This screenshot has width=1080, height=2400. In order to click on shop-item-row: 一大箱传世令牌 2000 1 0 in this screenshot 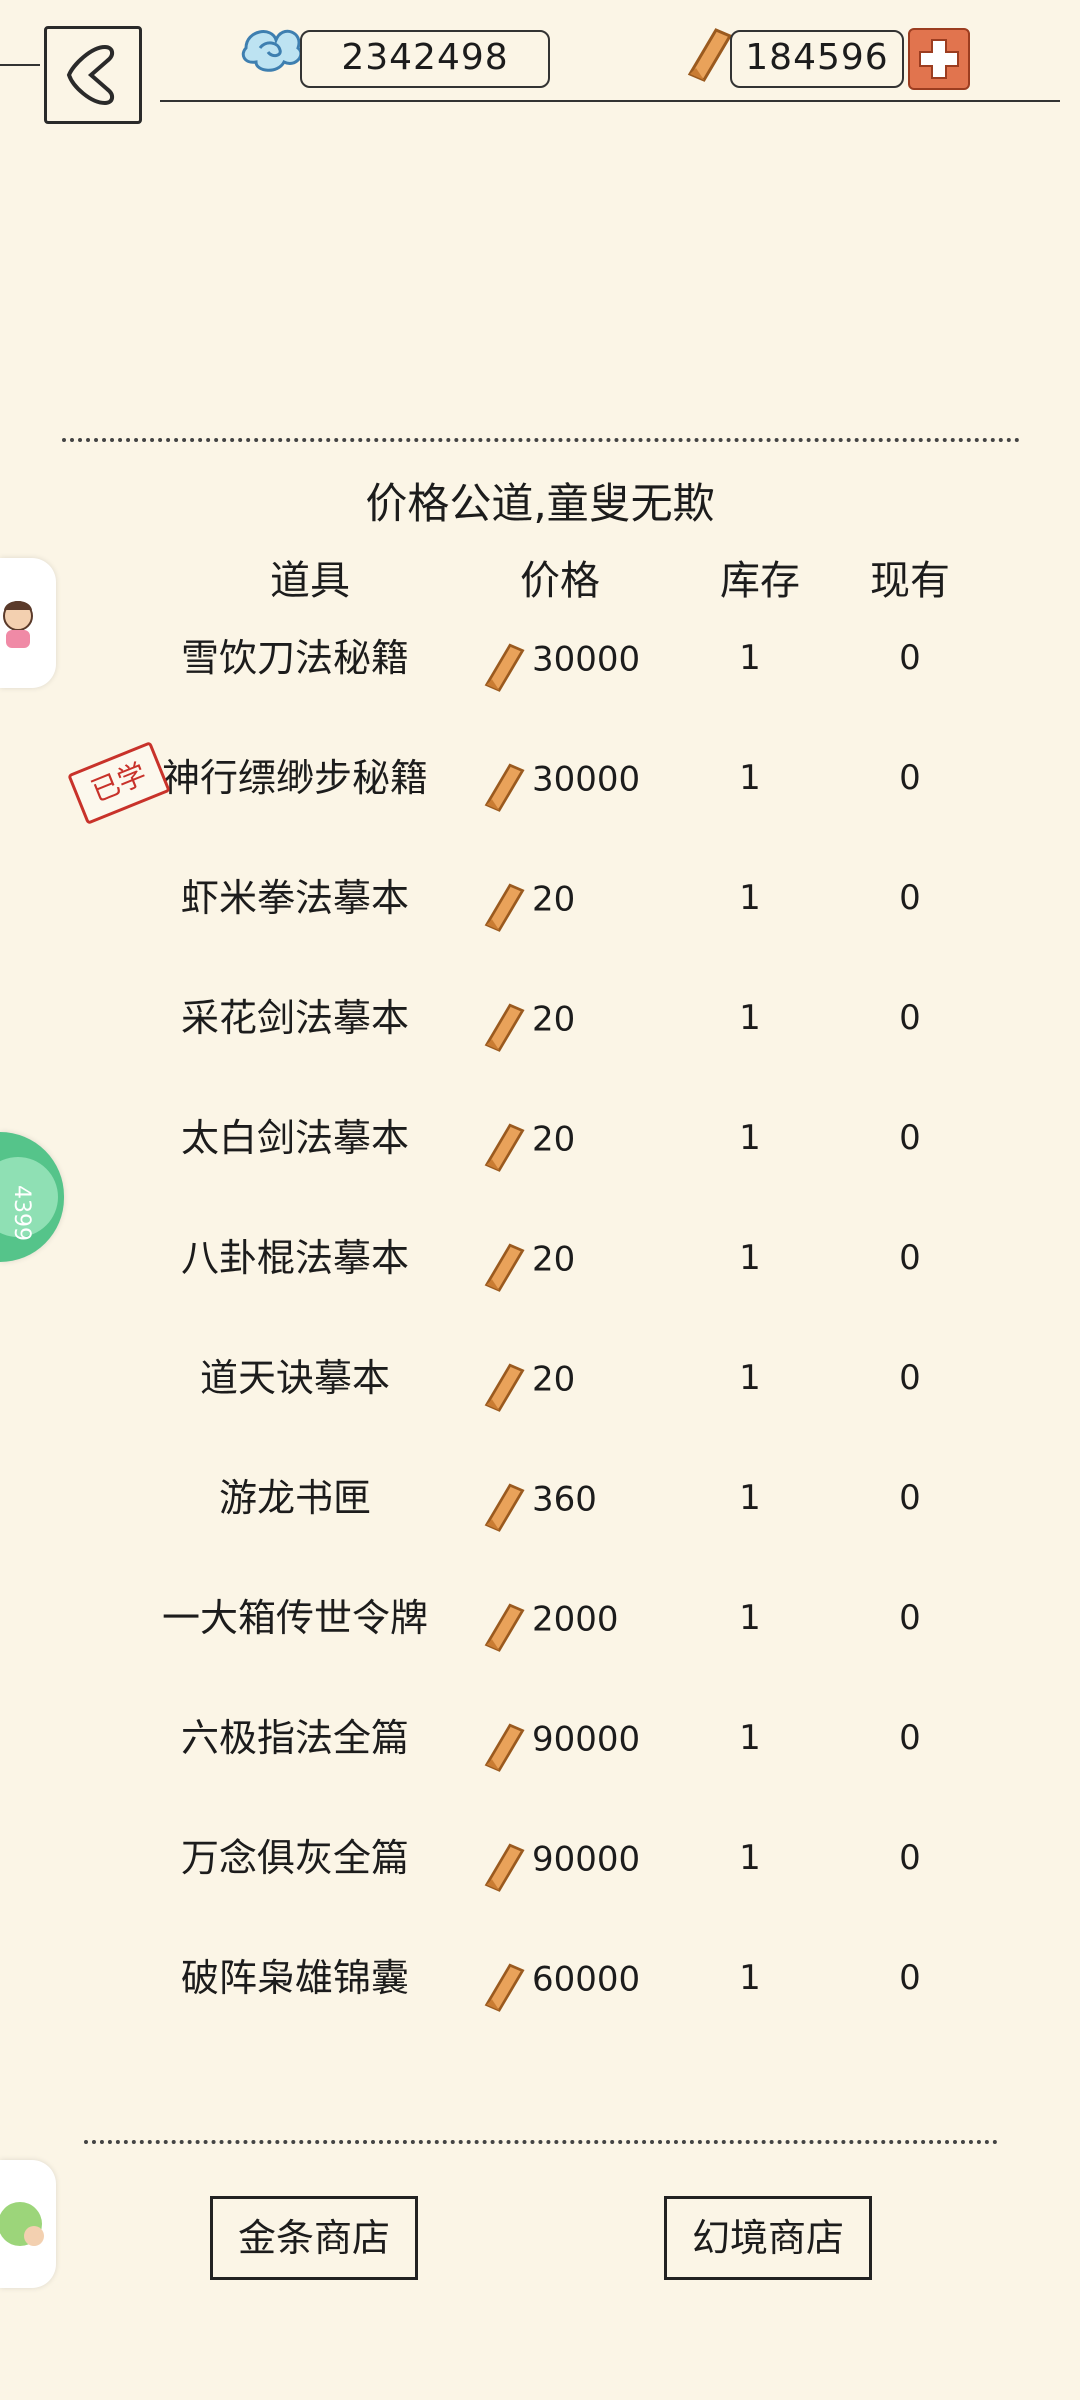, I will do `click(540, 1618)`.